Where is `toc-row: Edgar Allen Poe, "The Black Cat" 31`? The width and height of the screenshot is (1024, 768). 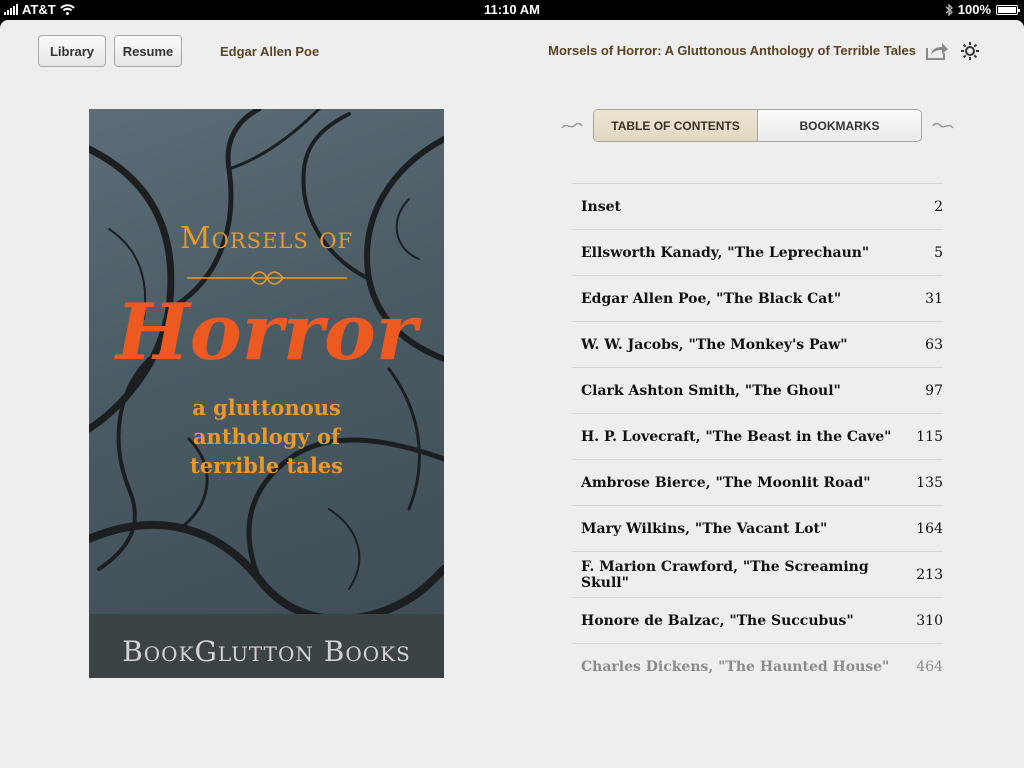
toc-row: Edgar Allen Poe, "The Black Cat" 31 is located at coordinates (757, 298).